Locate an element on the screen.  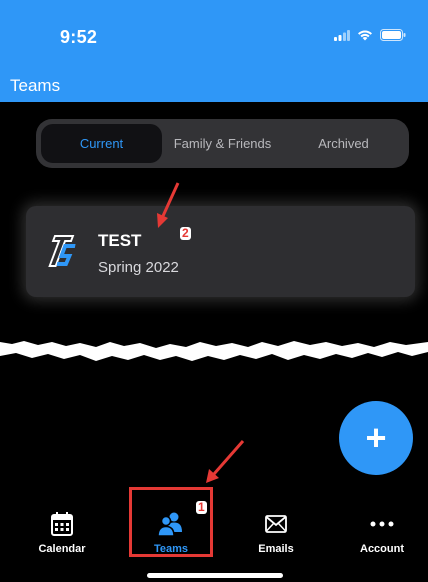
team-logo-icon is located at coordinates (62, 251).